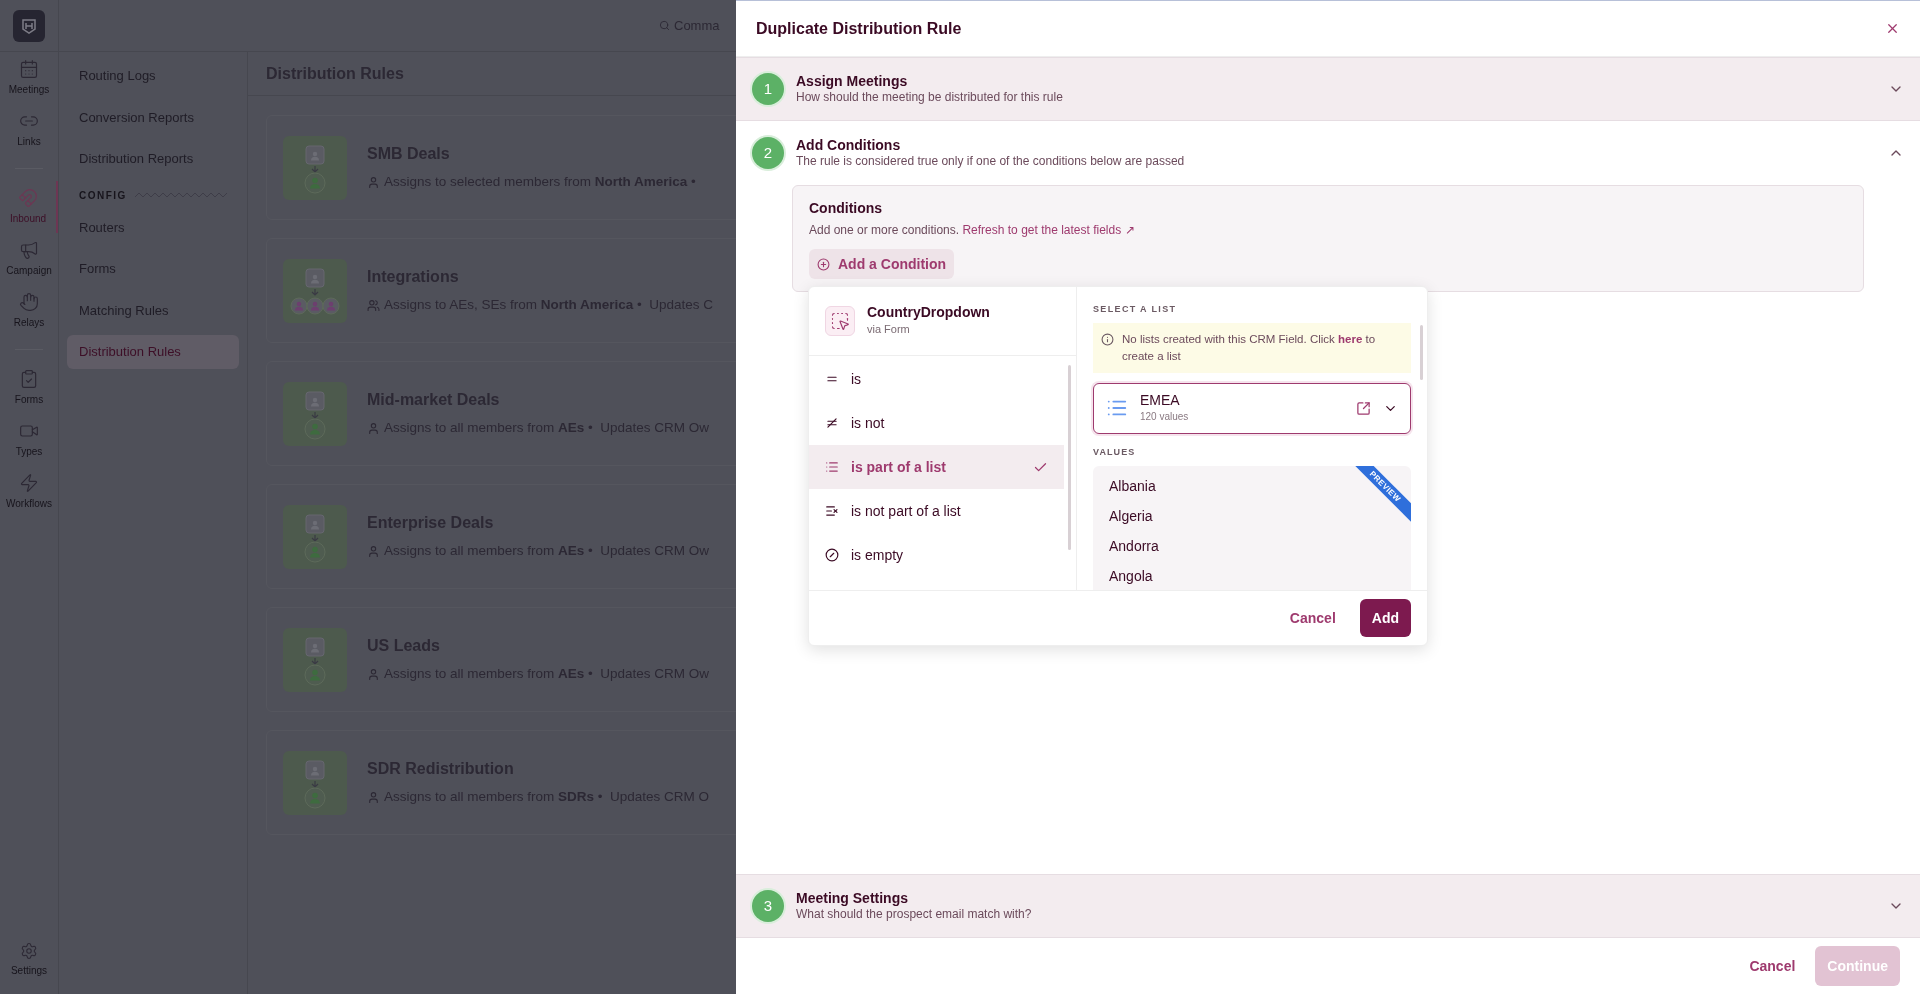 This screenshot has height=994, width=1920. What do you see at coordinates (936, 555) in the screenshot?
I see `operator-option: is empty` at bounding box center [936, 555].